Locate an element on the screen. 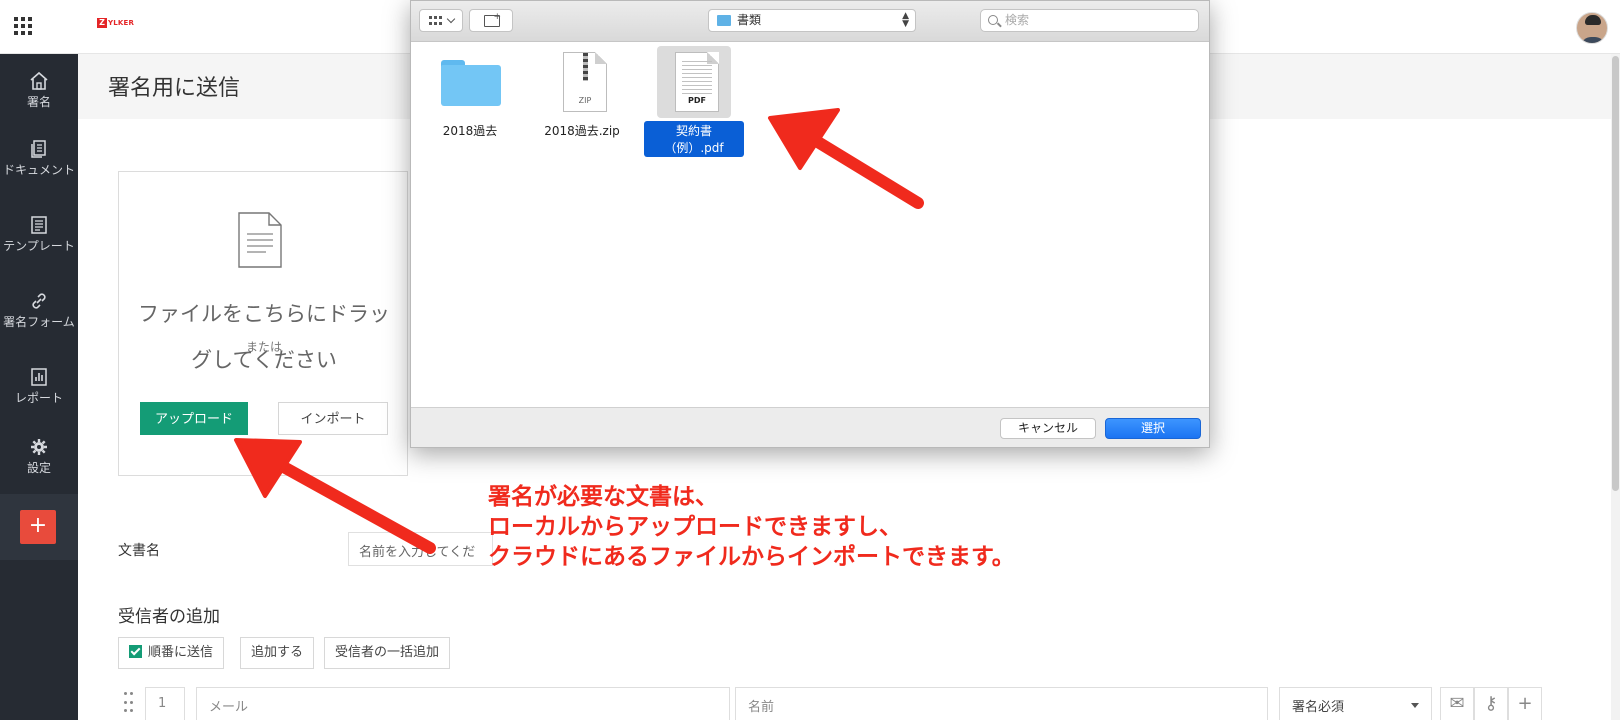 The width and height of the screenshot is (1620, 720). user-avatar is located at coordinates (1592, 28).